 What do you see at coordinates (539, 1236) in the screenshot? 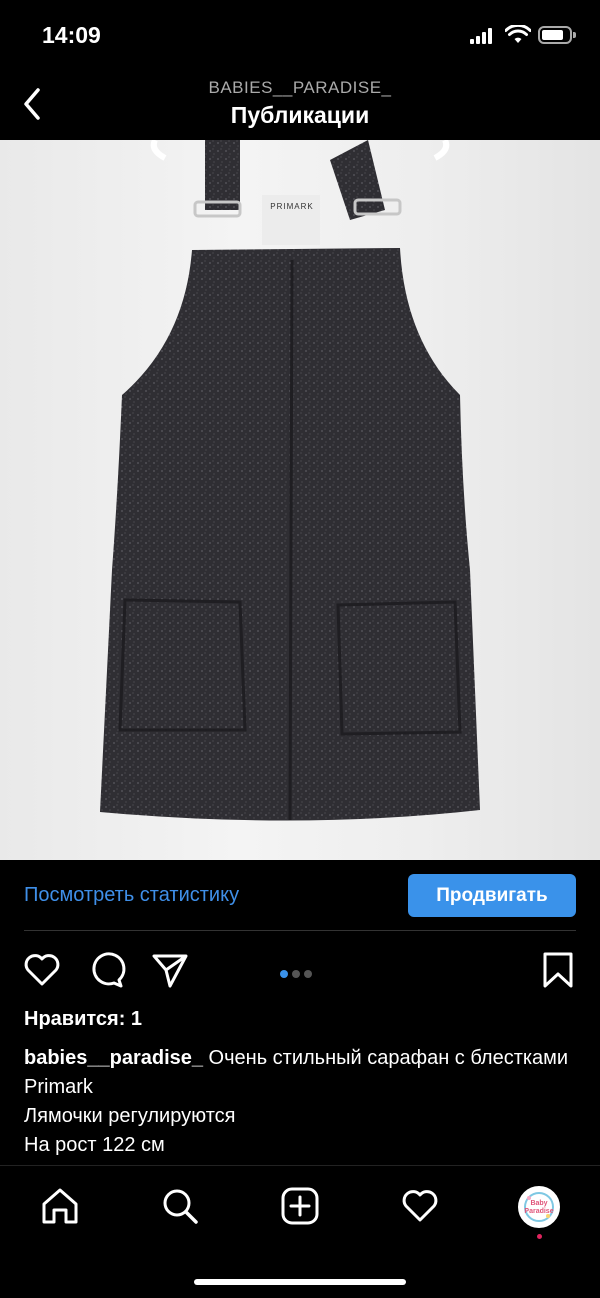
I see `notification-dot` at bounding box center [539, 1236].